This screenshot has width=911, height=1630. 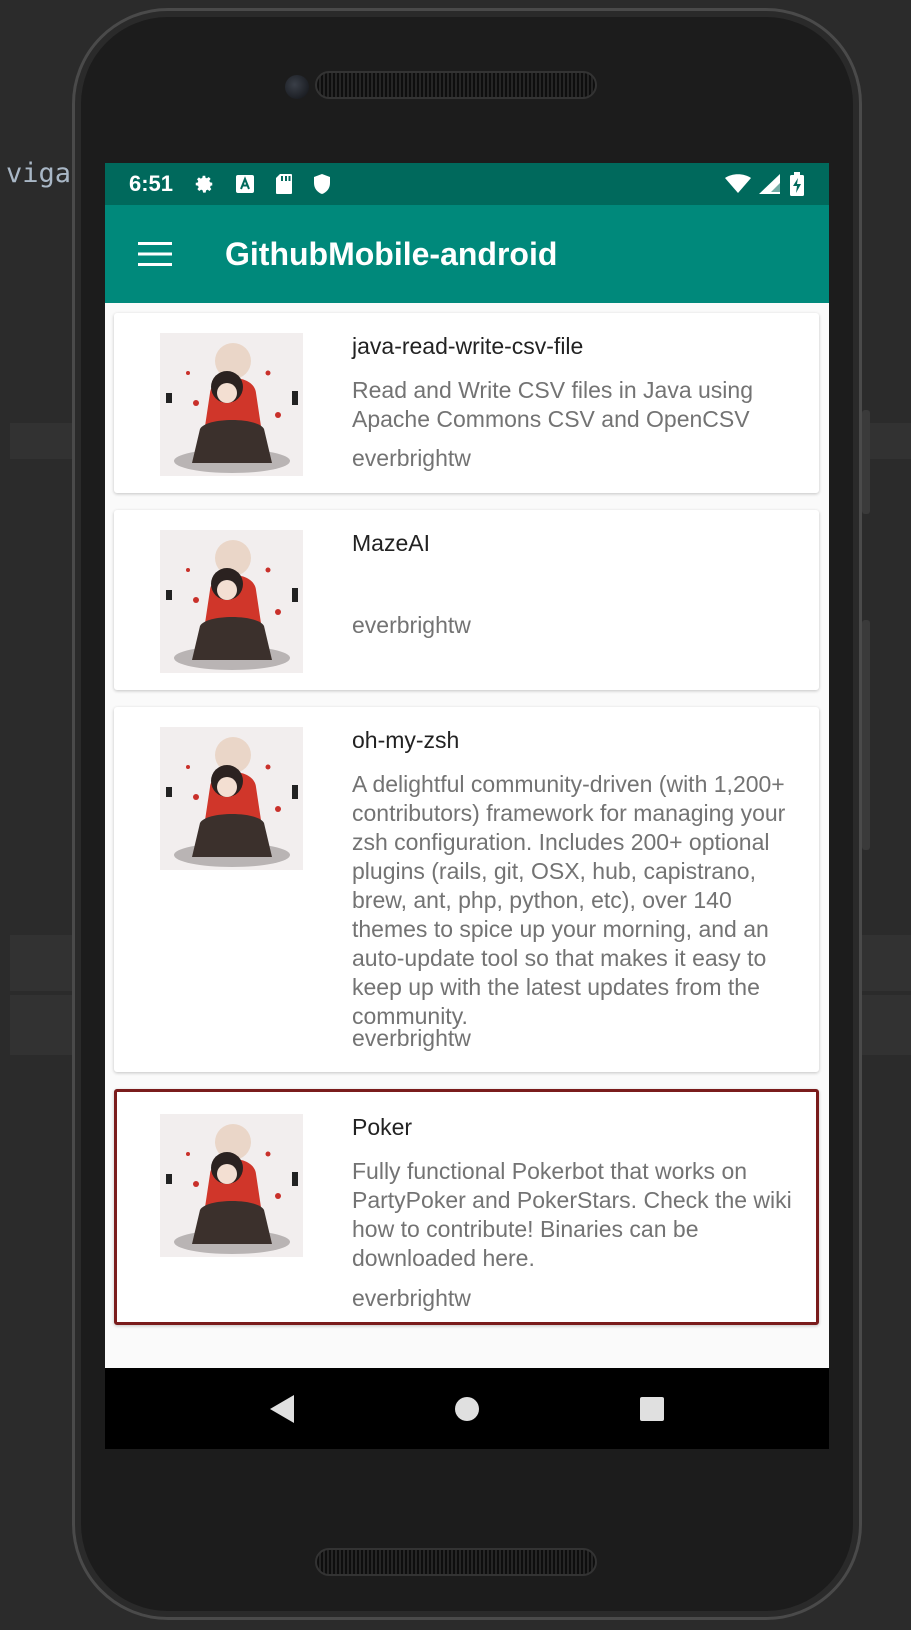 I want to click on repo-name: MazeAI, so click(x=391, y=543).